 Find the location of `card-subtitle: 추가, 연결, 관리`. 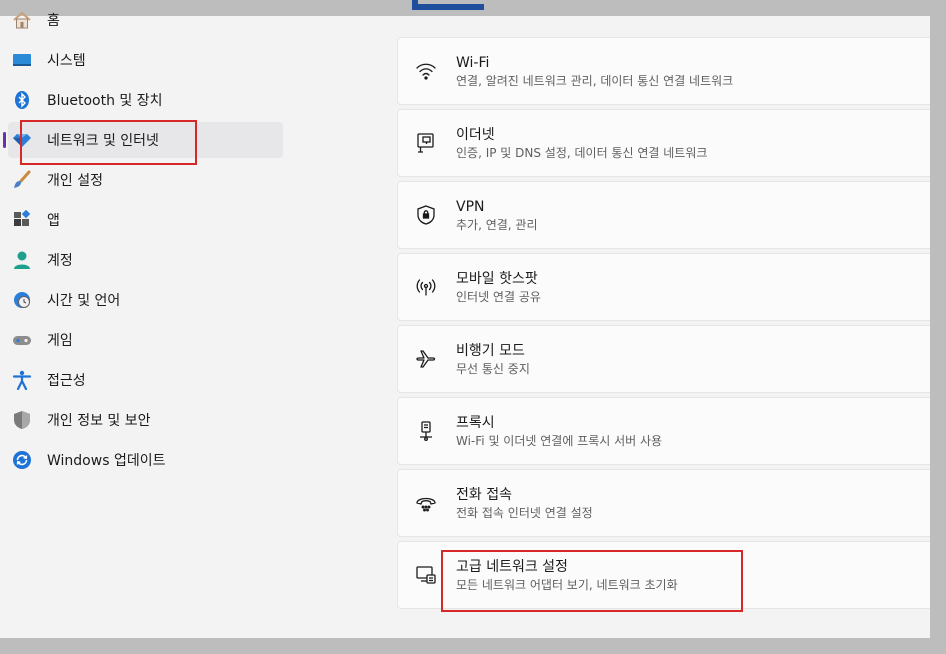

card-subtitle: 추가, 연결, 관리 is located at coordinates (497, 224).